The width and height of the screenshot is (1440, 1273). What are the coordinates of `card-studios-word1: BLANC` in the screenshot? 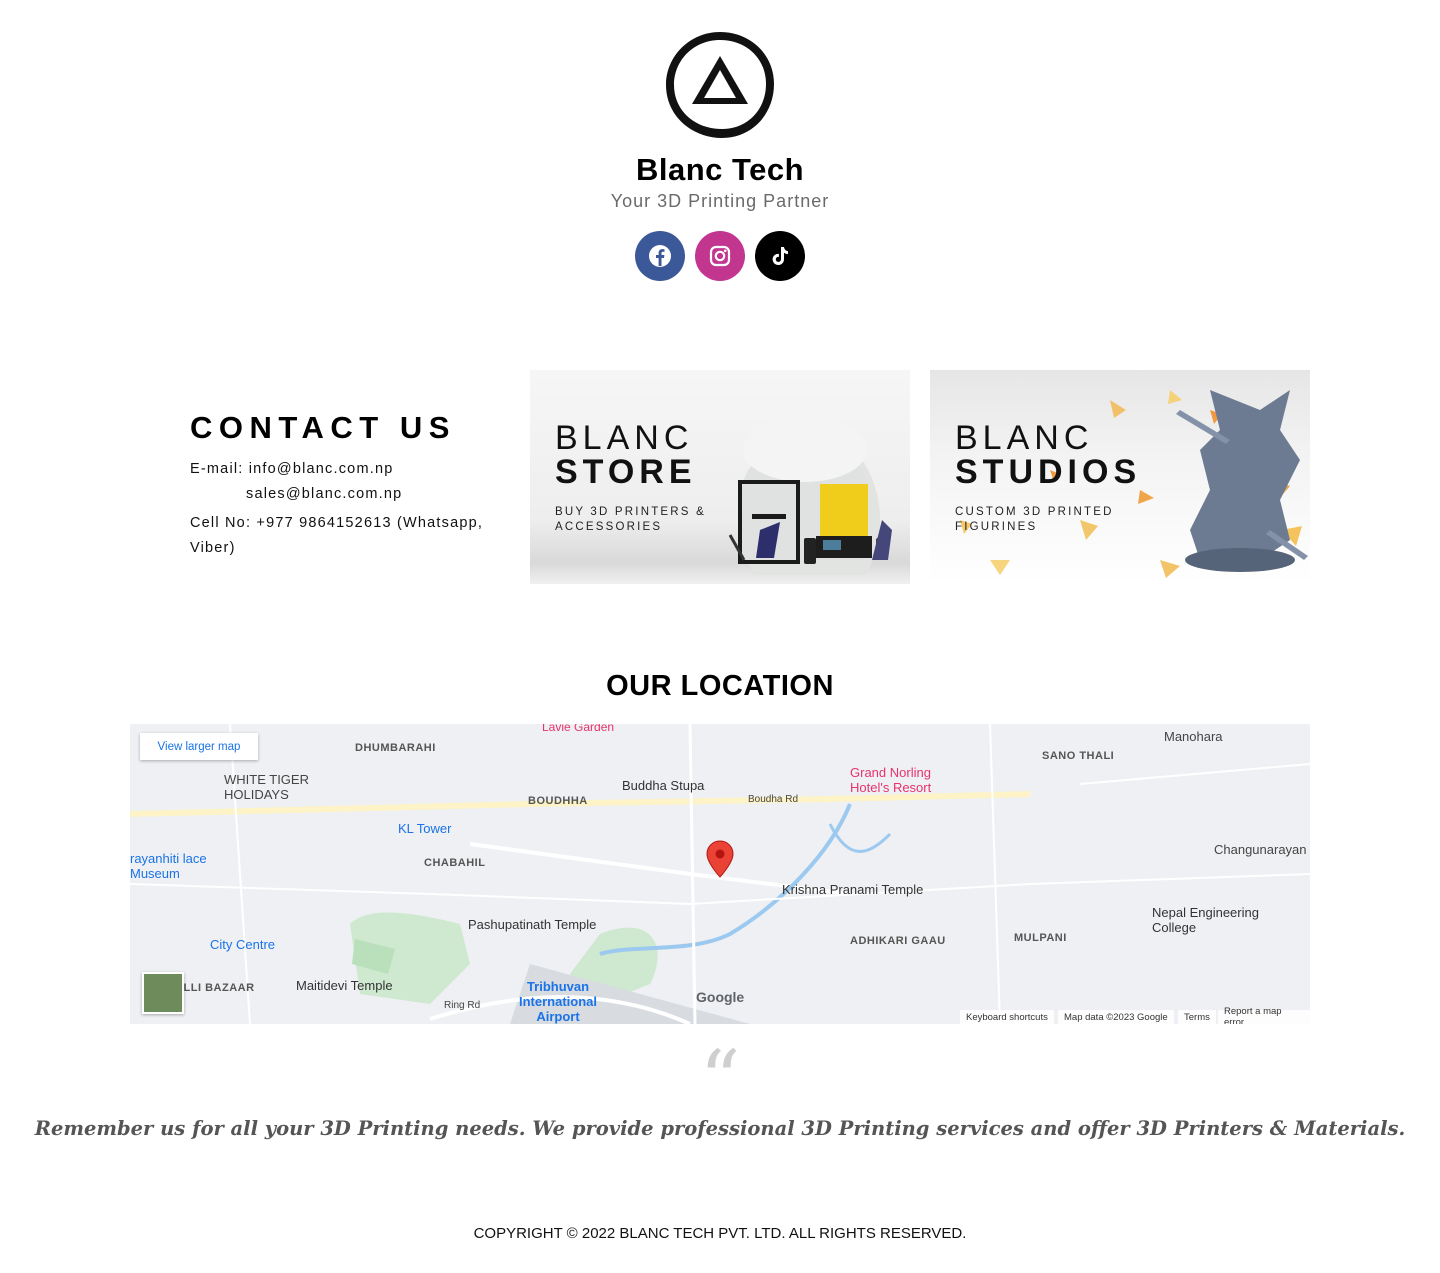 It's located at (1024, 438).